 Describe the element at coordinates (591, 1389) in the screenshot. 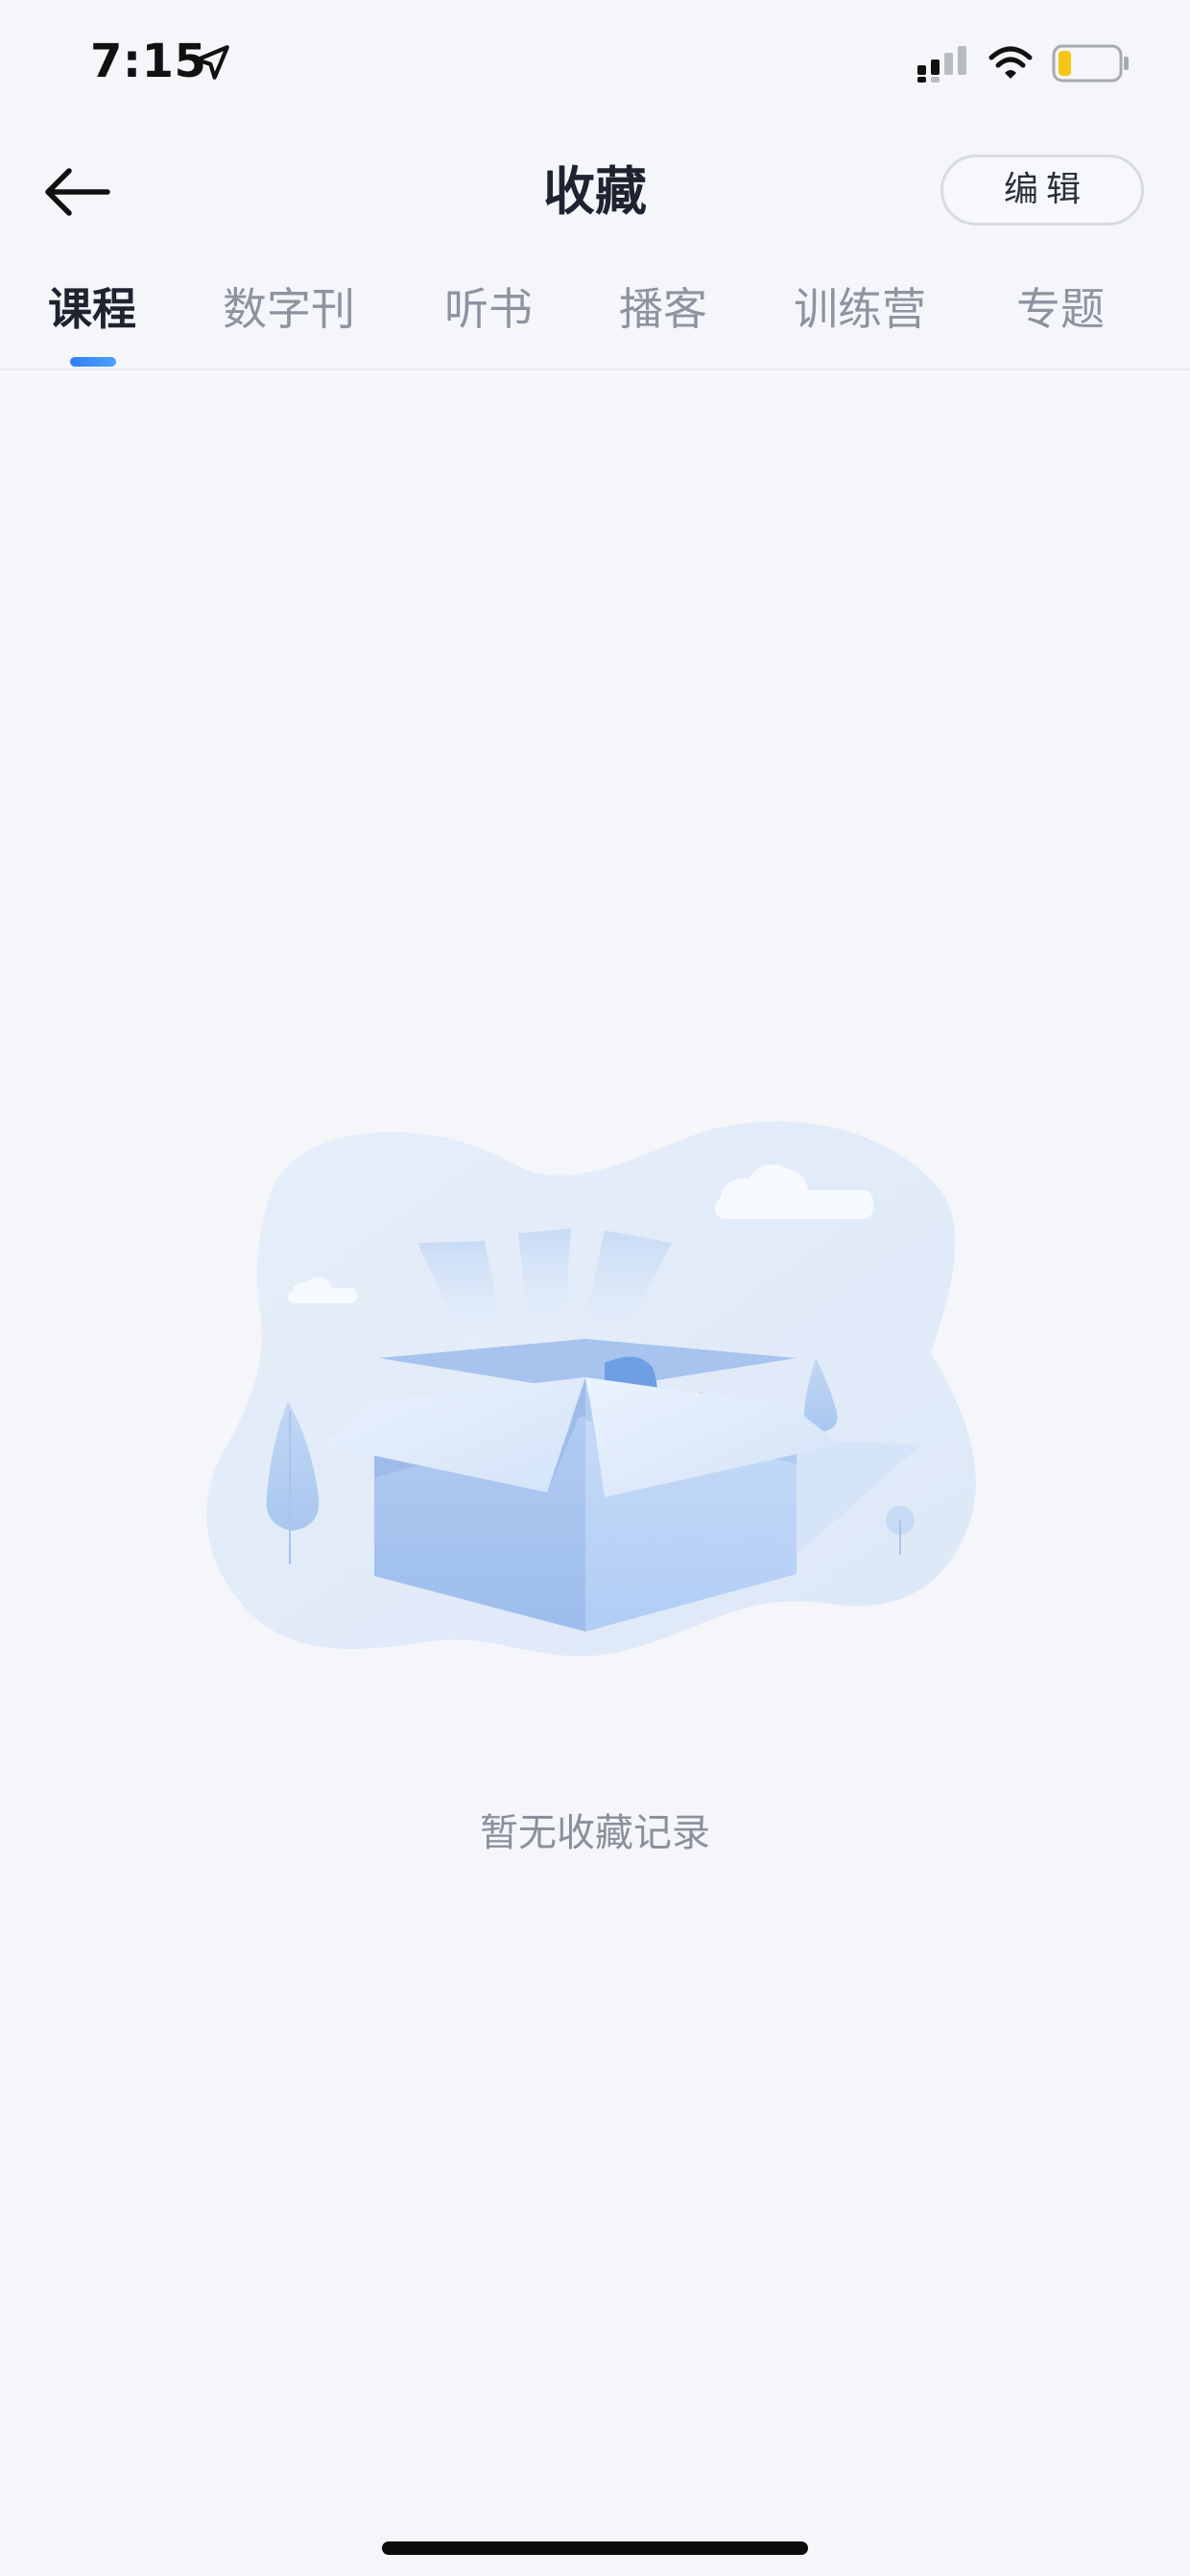

I see `open-box-illustration` at that location.